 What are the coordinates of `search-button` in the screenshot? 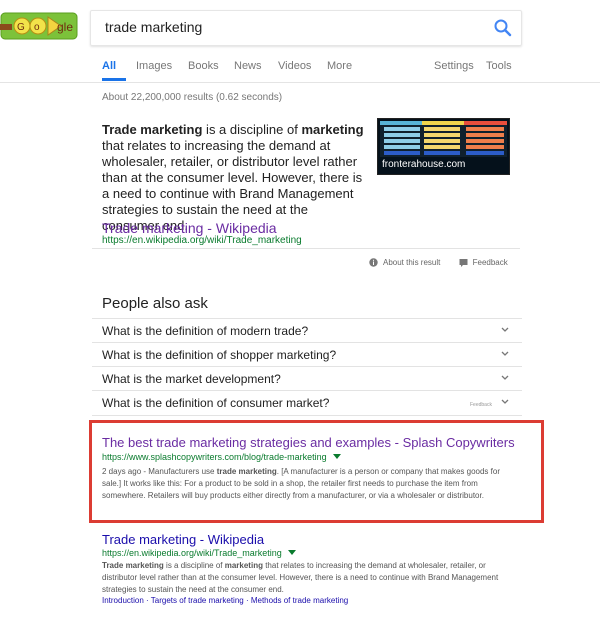 It's located at (503, 28).